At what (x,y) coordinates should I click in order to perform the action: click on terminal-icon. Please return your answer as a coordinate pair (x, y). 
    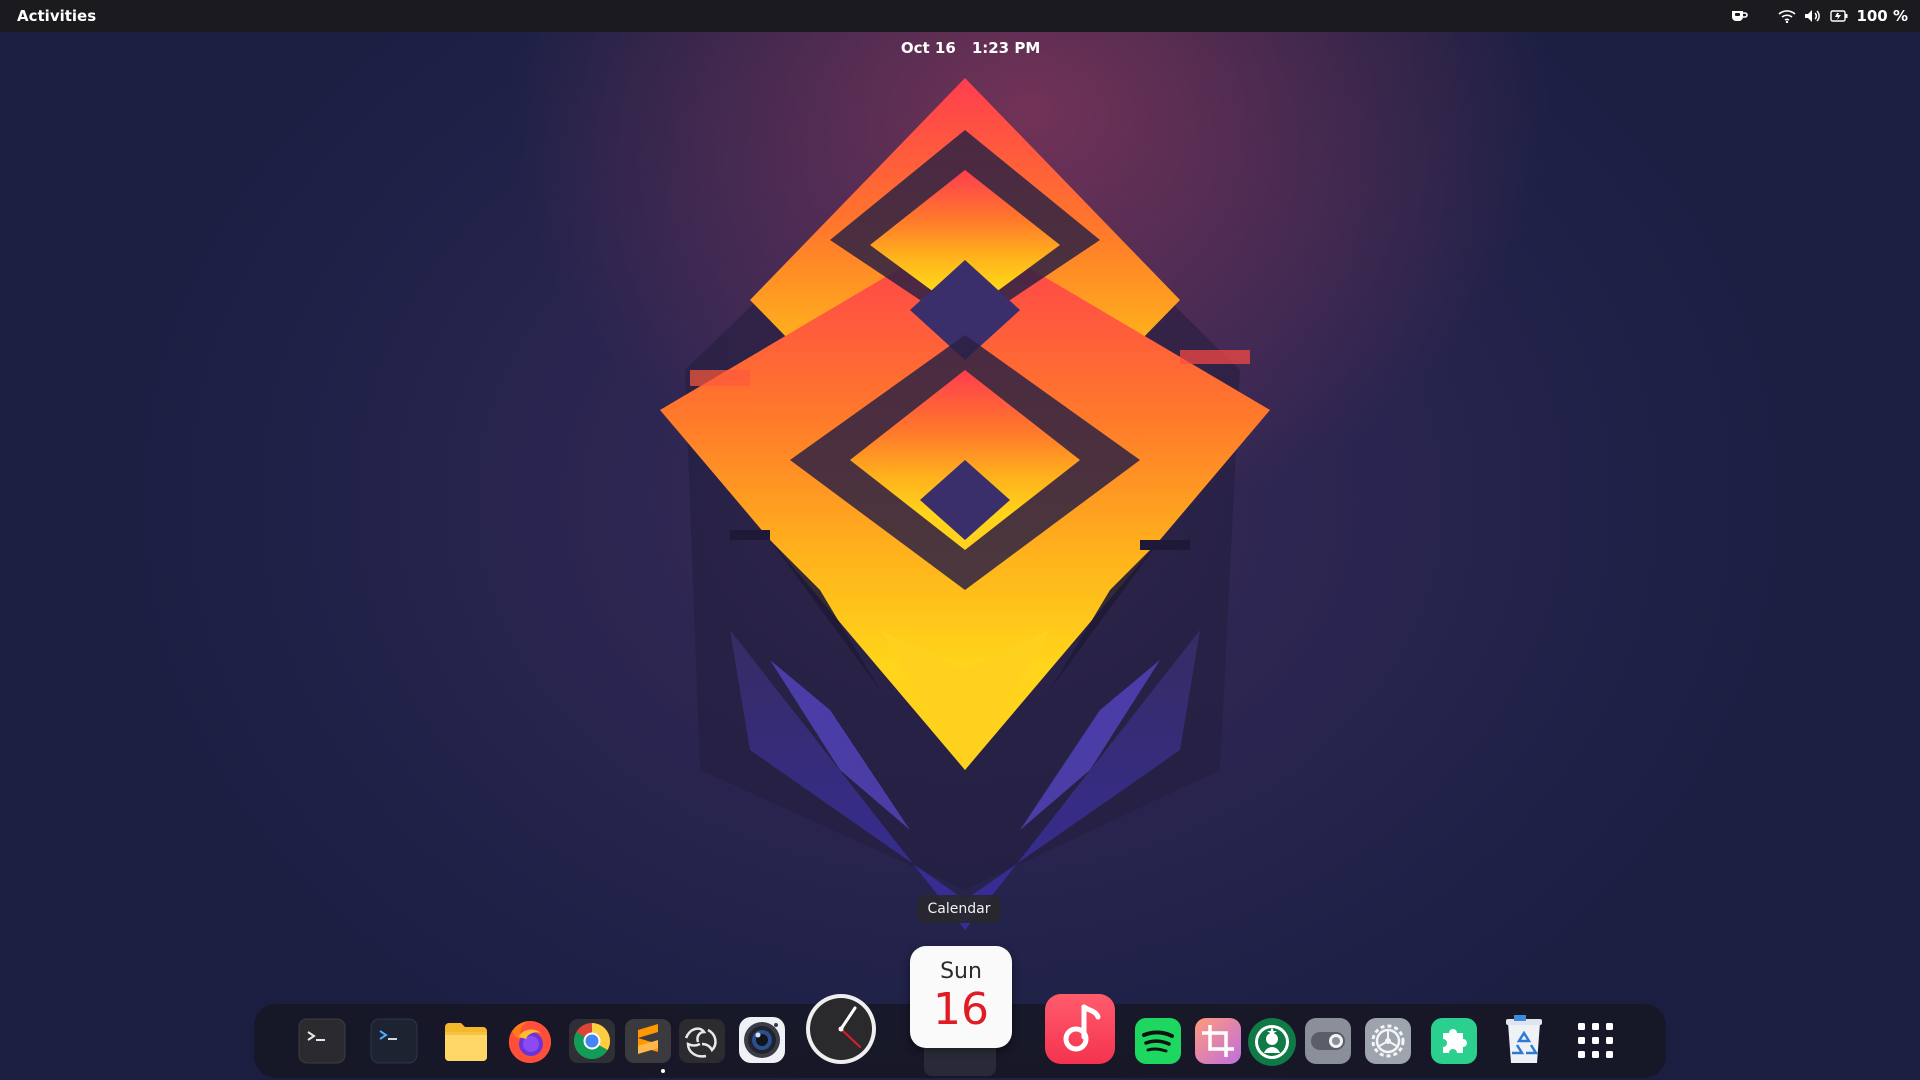
    Looking at the image, I should click on (322, 1041).